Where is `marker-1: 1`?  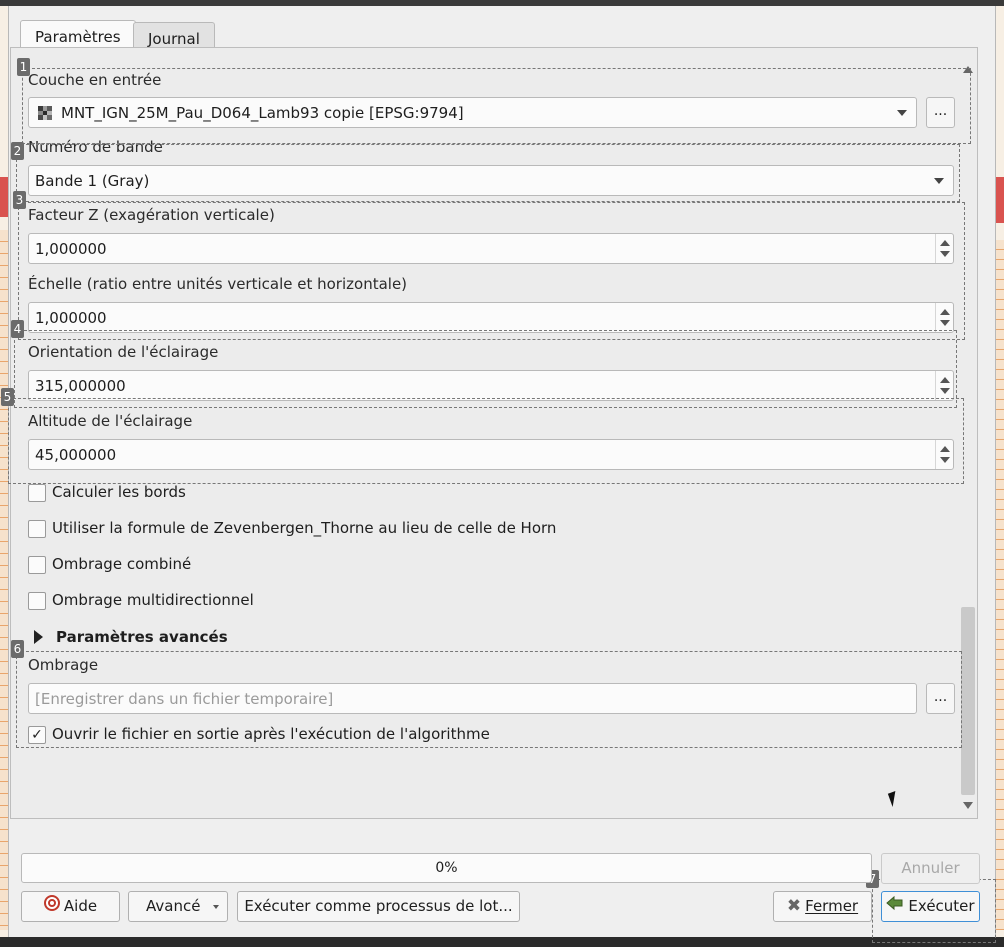 marker-1: 1 is located at coordinates (23, 67).